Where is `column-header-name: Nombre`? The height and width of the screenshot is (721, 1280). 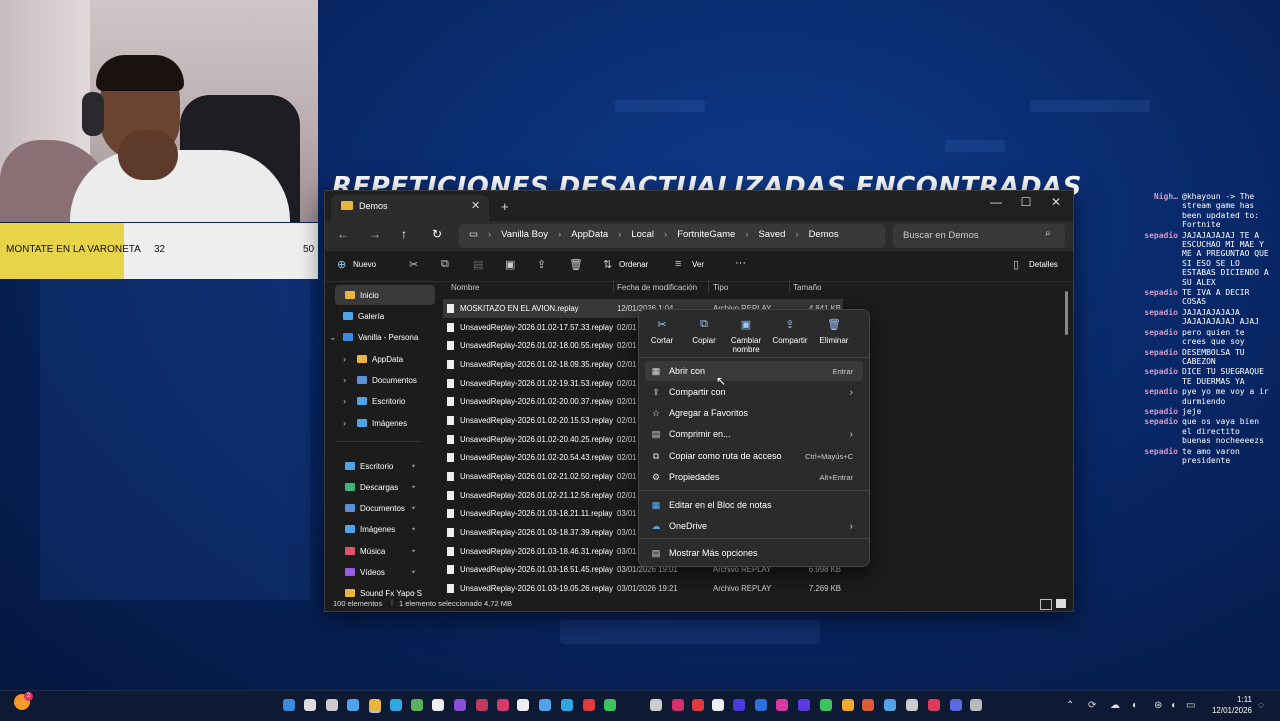
column-header-name: Nombre is located at coordinates (465, 287).